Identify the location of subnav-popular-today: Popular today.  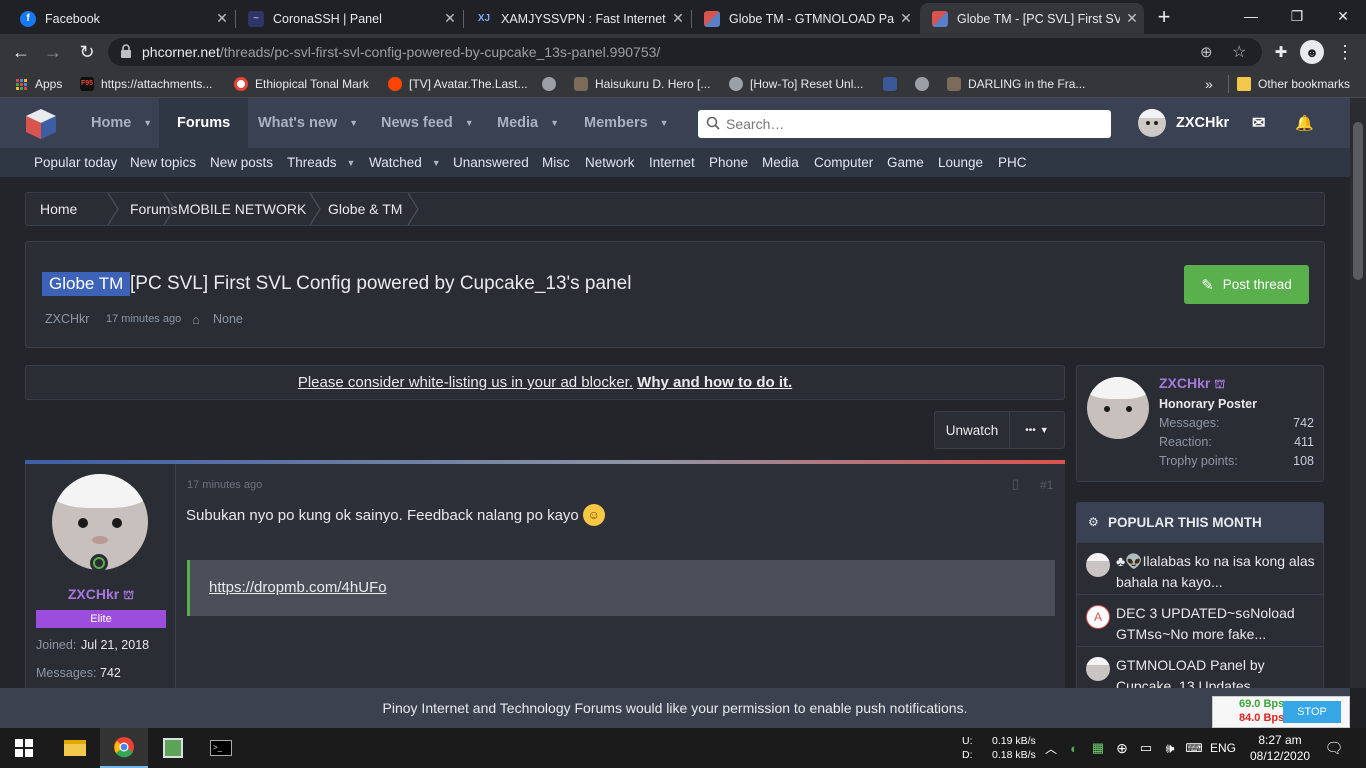
(75, 162).